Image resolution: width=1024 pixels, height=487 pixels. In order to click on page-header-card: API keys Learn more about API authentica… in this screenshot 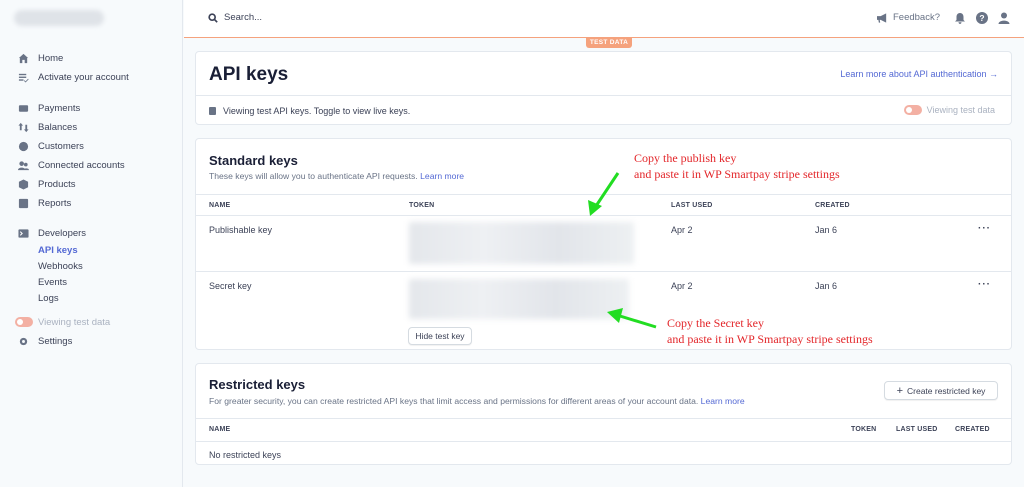, I will do `click(603, 88)`.